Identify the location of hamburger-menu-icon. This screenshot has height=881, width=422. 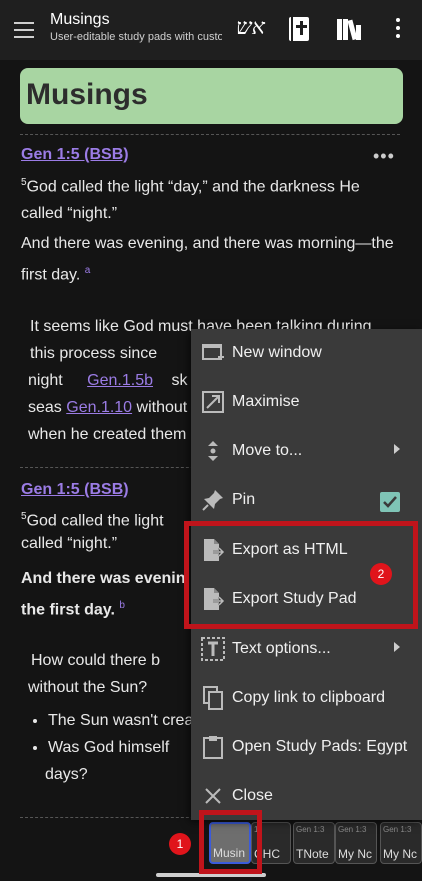
(24, 30).